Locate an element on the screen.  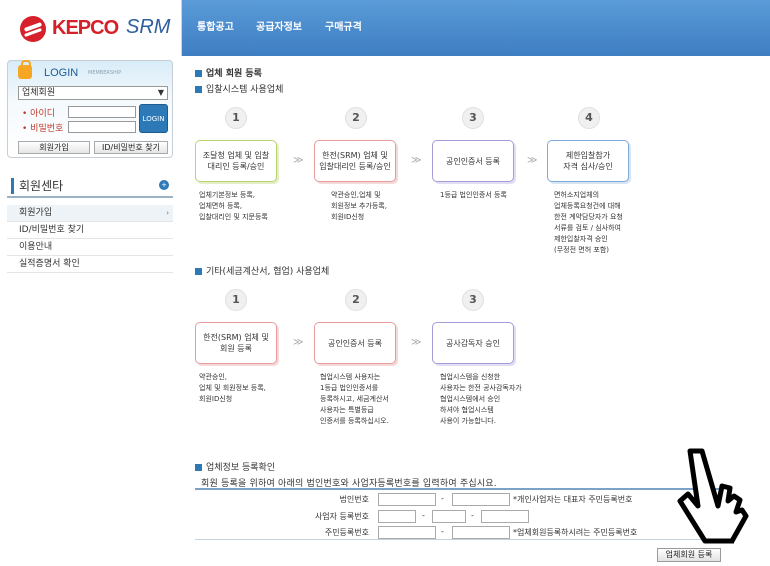
step-description: 1등급 법인인증서 등록 is located at coordinates (473, 195).